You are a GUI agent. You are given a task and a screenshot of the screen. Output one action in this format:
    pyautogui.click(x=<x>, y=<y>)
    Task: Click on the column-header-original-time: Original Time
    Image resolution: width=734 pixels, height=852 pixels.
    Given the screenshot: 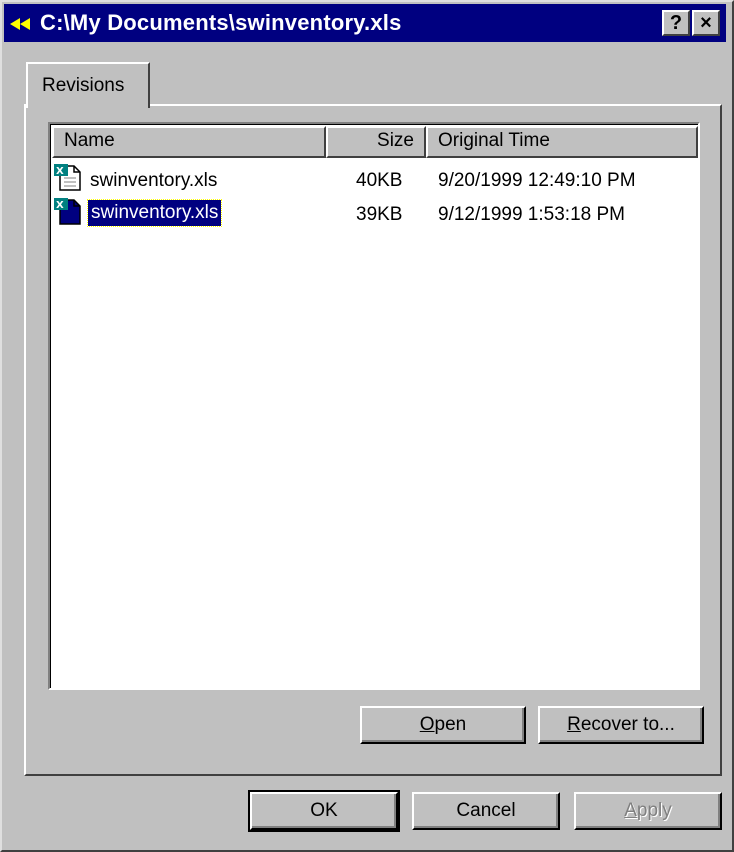 What is the action you would take?
    pyautogui.click(x=562, y=142)
    